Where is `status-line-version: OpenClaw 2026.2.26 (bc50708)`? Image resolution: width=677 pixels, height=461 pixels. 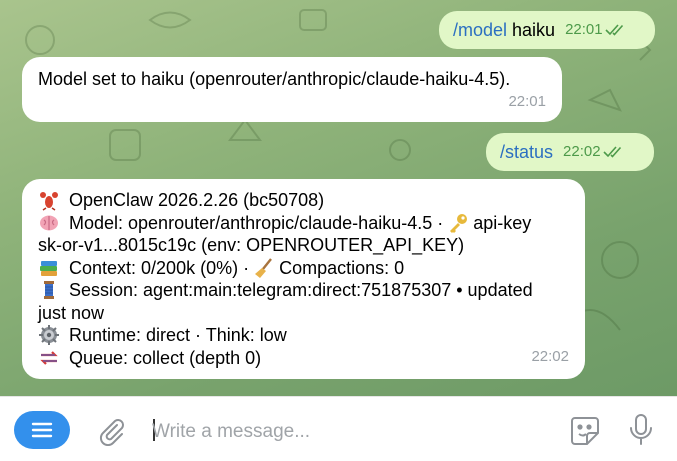 status-line-version: OpenClaw 2026.2.26 (bc50708) is located at coordinates (303, 200).